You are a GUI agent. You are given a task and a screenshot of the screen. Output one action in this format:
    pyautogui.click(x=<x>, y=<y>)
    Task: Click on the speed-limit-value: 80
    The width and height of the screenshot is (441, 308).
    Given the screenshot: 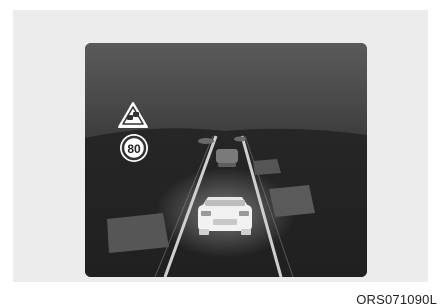 What is the action you would take?
    pyautogui.click(x=134, y=149)
    